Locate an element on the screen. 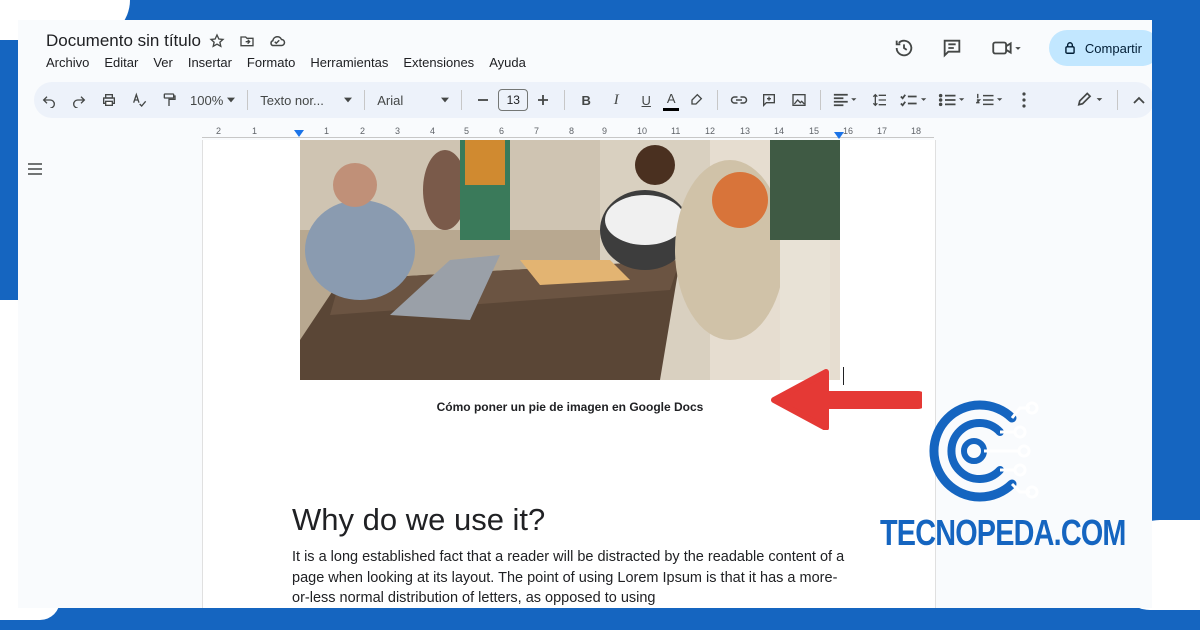  ruler-number: 13 is located at coordinates (745, 131).